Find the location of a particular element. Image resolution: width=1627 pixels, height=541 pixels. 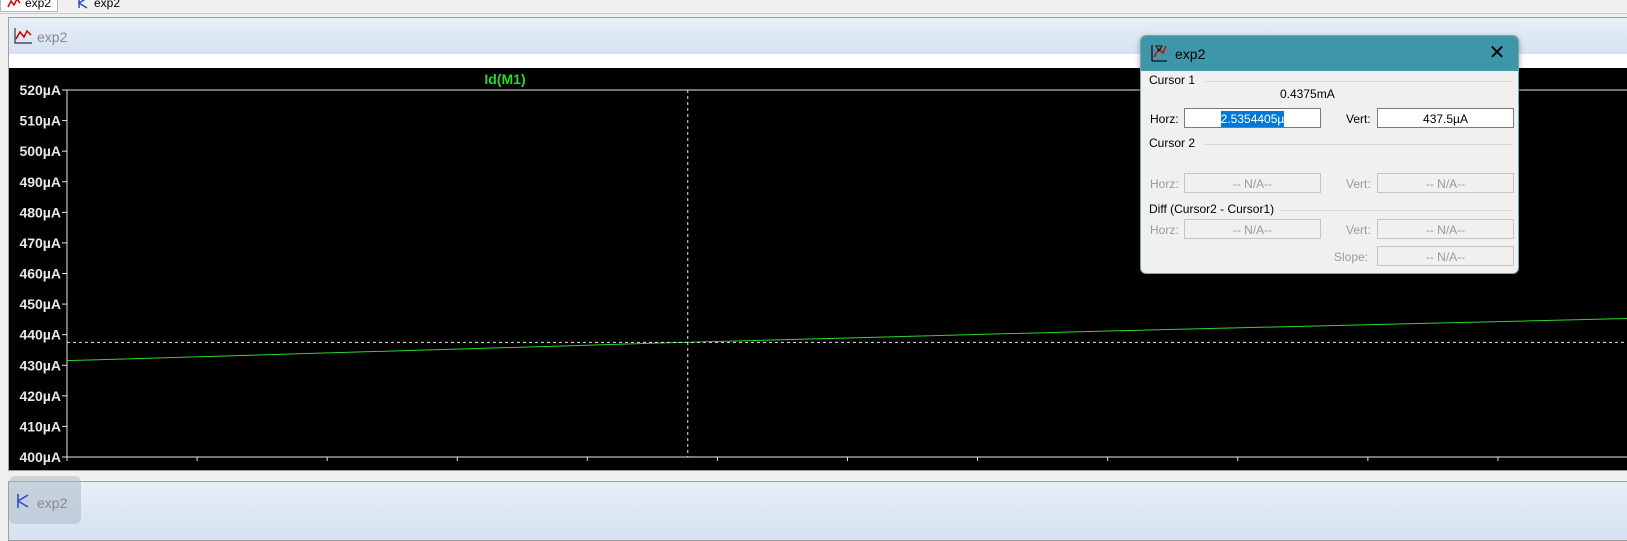

y-tick-label: 400µA is located at coordinates (40, 457).